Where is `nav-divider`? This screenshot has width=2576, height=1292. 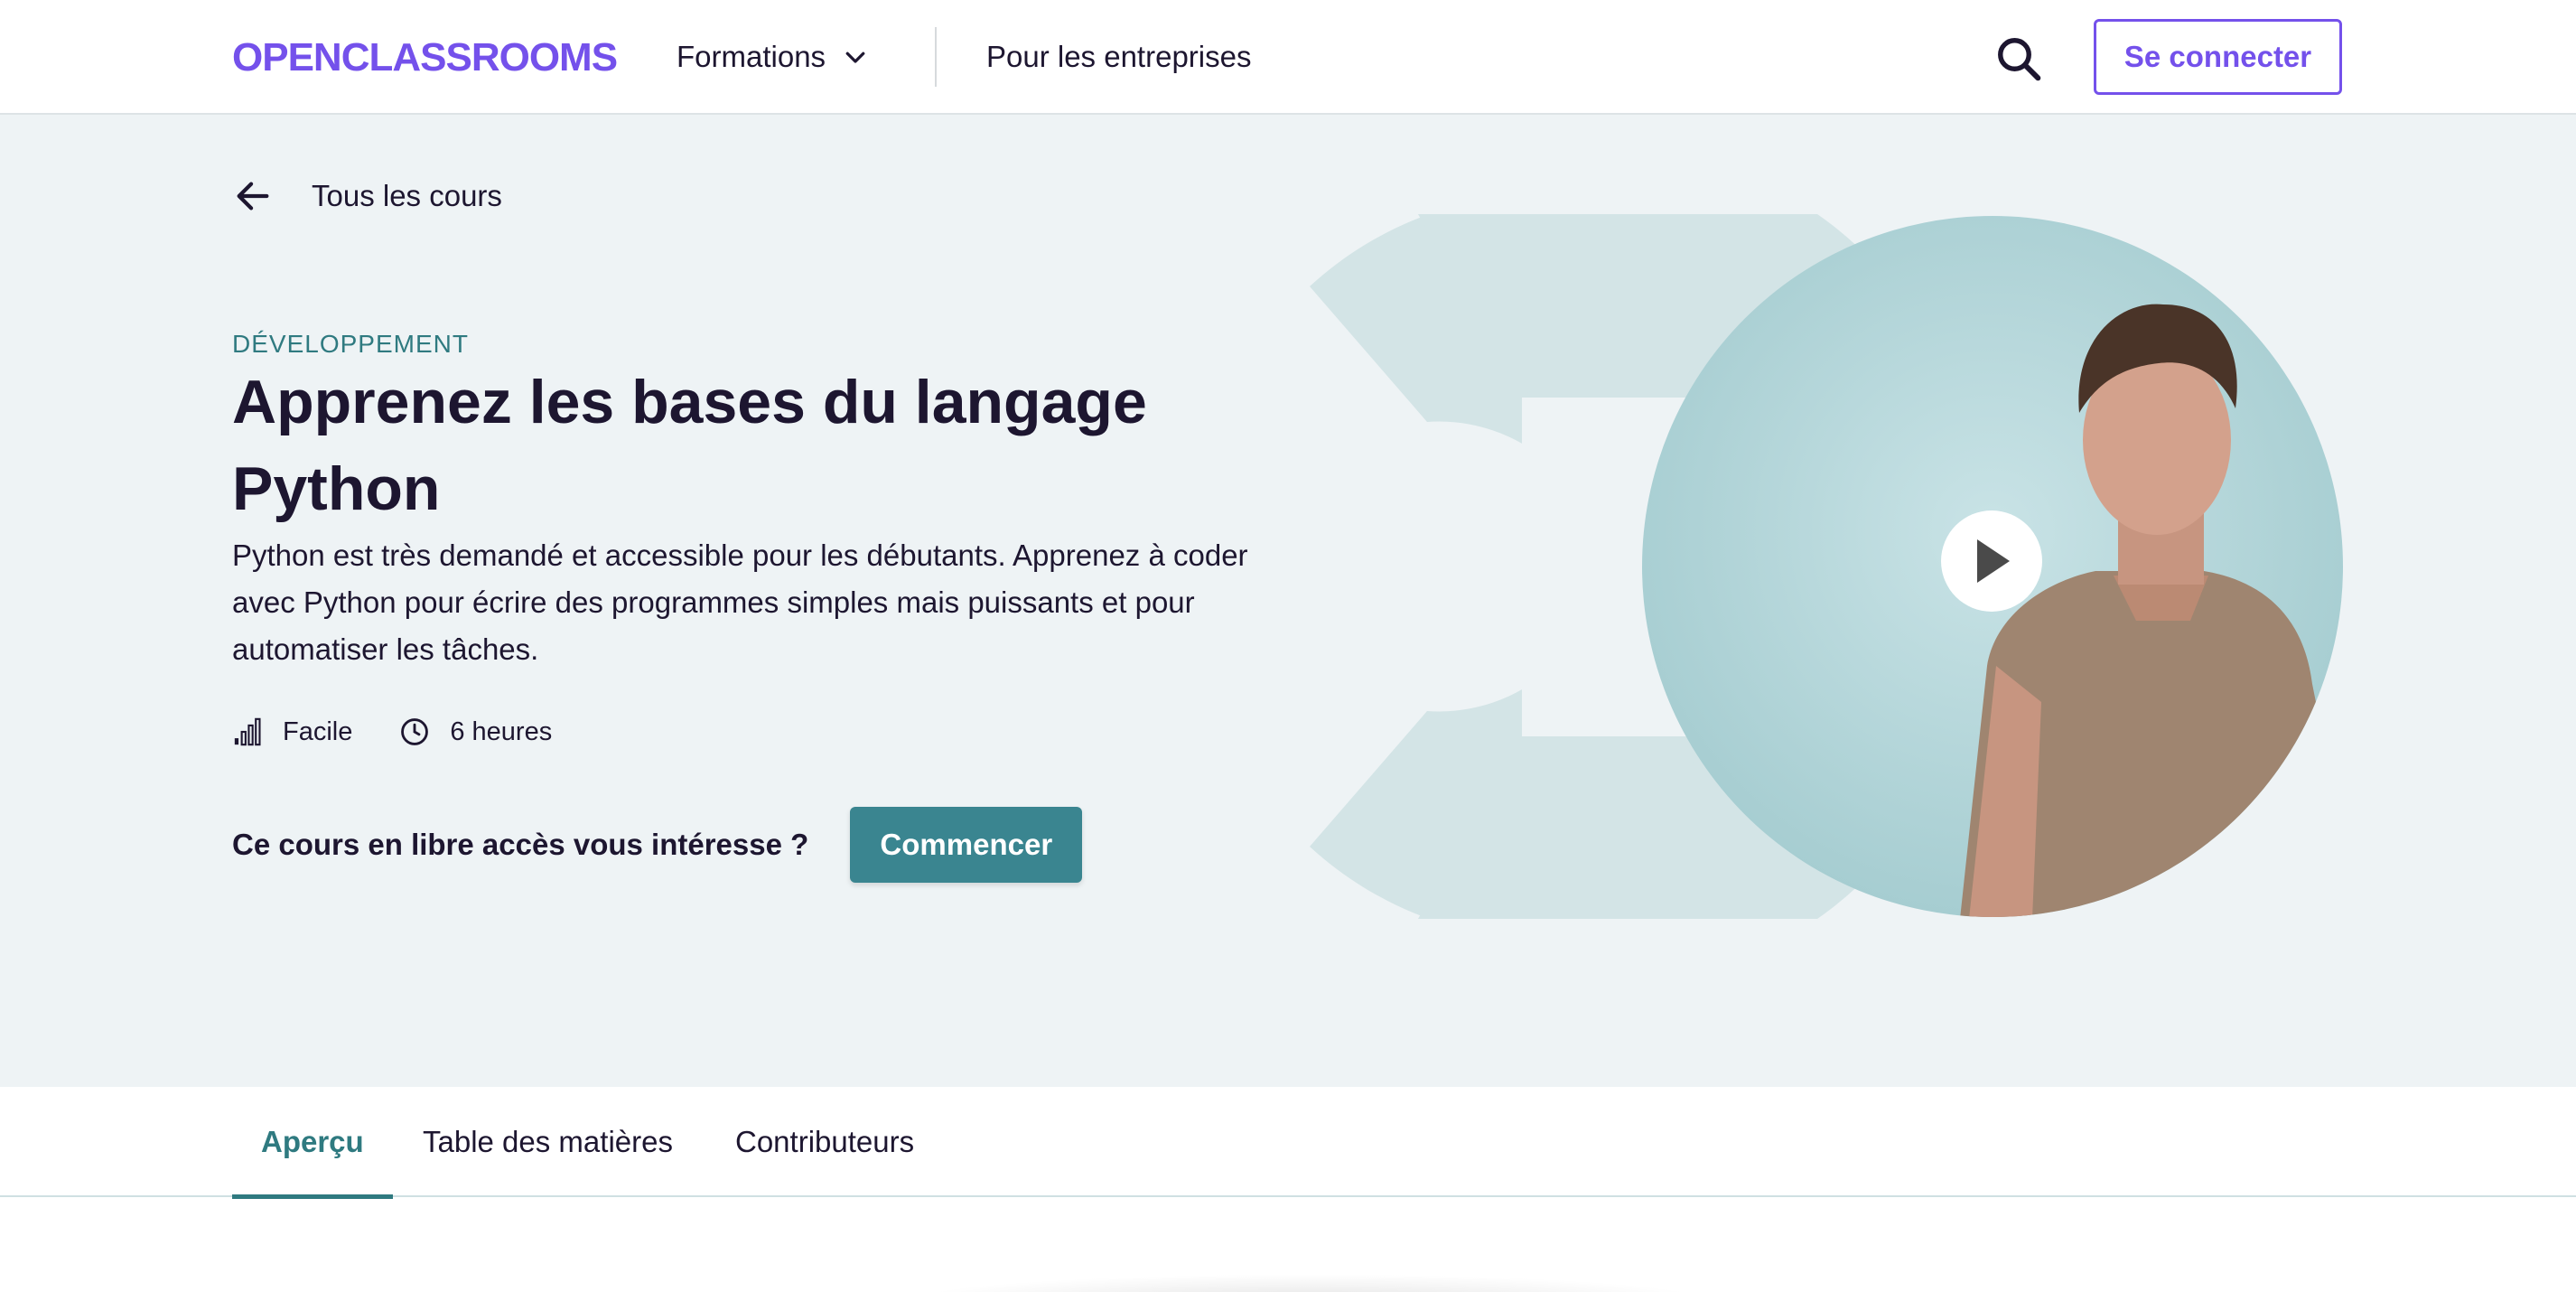 nav-divider is located at coordinates (936, 57).